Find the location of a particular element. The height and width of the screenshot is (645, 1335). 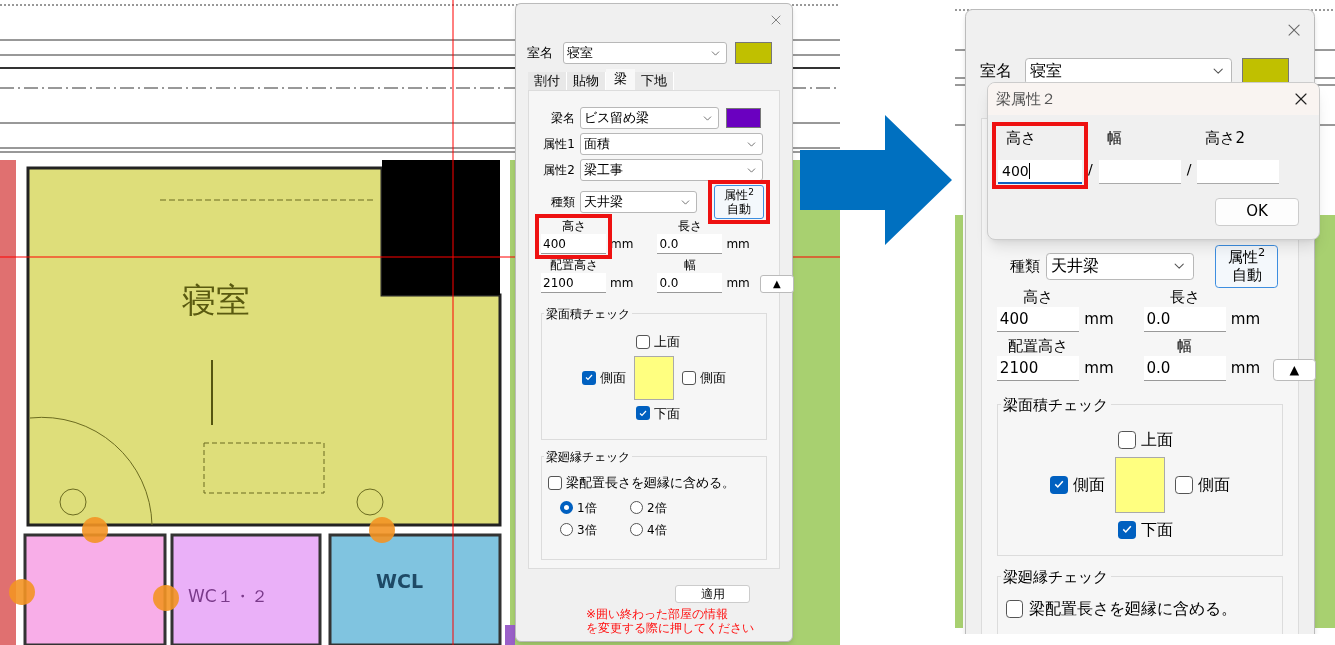

radio-label: 2倍 is located at coordinates (657, 508).